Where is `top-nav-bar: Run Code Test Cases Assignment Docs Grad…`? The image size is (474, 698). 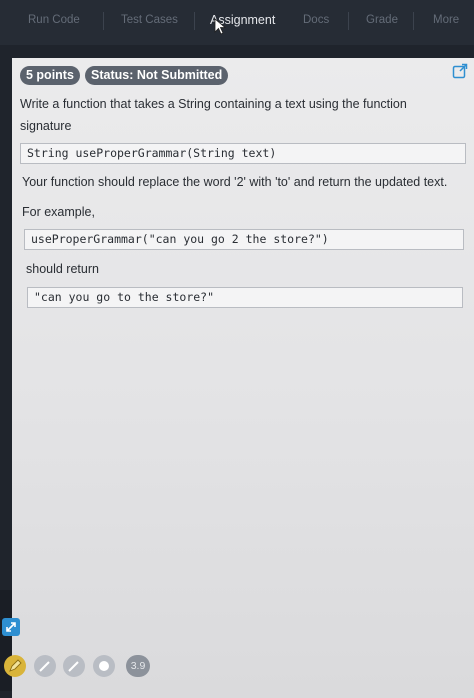 top-nav-bar: Run Code Test Cases Assignment Docs Grad… is located at coordinates (237, 22).